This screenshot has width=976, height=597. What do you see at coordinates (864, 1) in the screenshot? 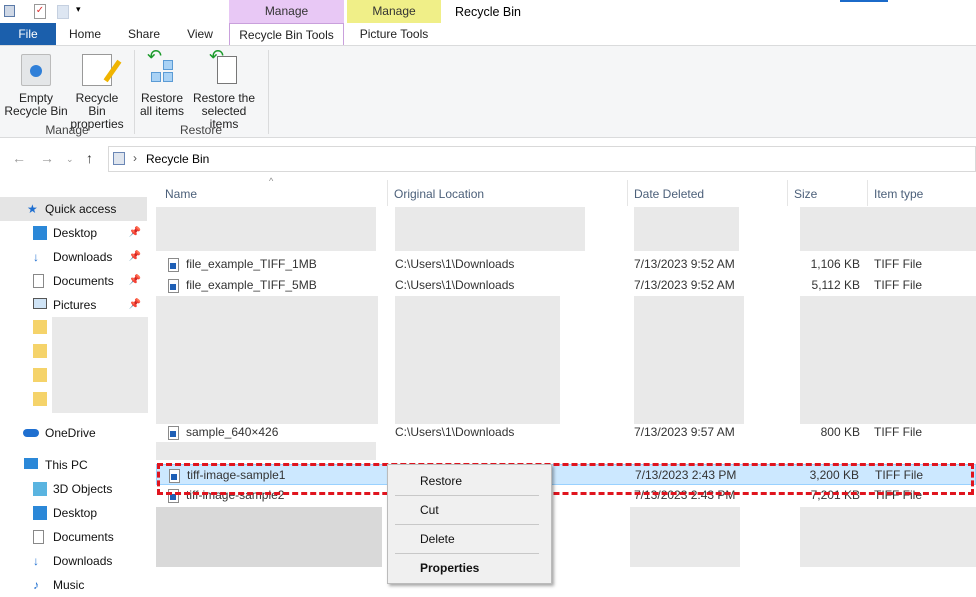
I see `window-accent` at bounding box center [864, 1].